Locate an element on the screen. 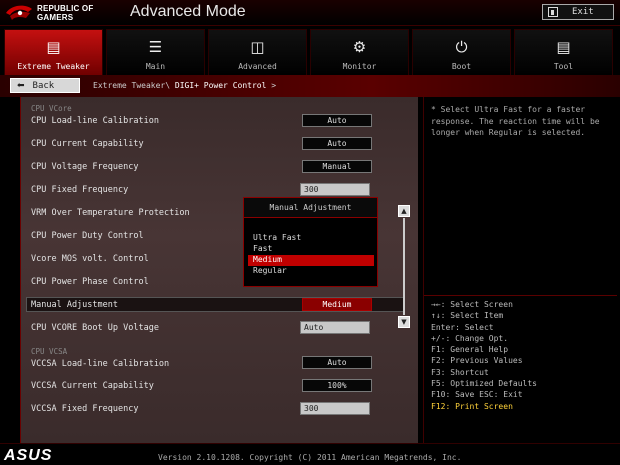 Image resolution: width=620 pixels, height=465 pixels. popup-title: Manual Adjustment is located at coordinates (310, 208).